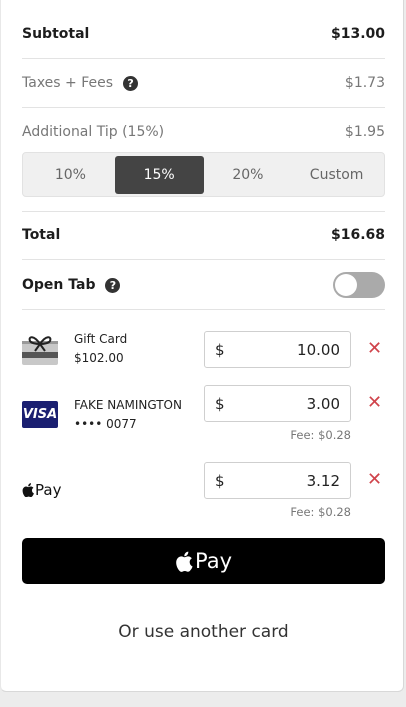 This screenshot has height=707, width=406. Describe the element at coordinates (203, 235) in the screenshot. I see `total-row: Total $16.68` at that location.